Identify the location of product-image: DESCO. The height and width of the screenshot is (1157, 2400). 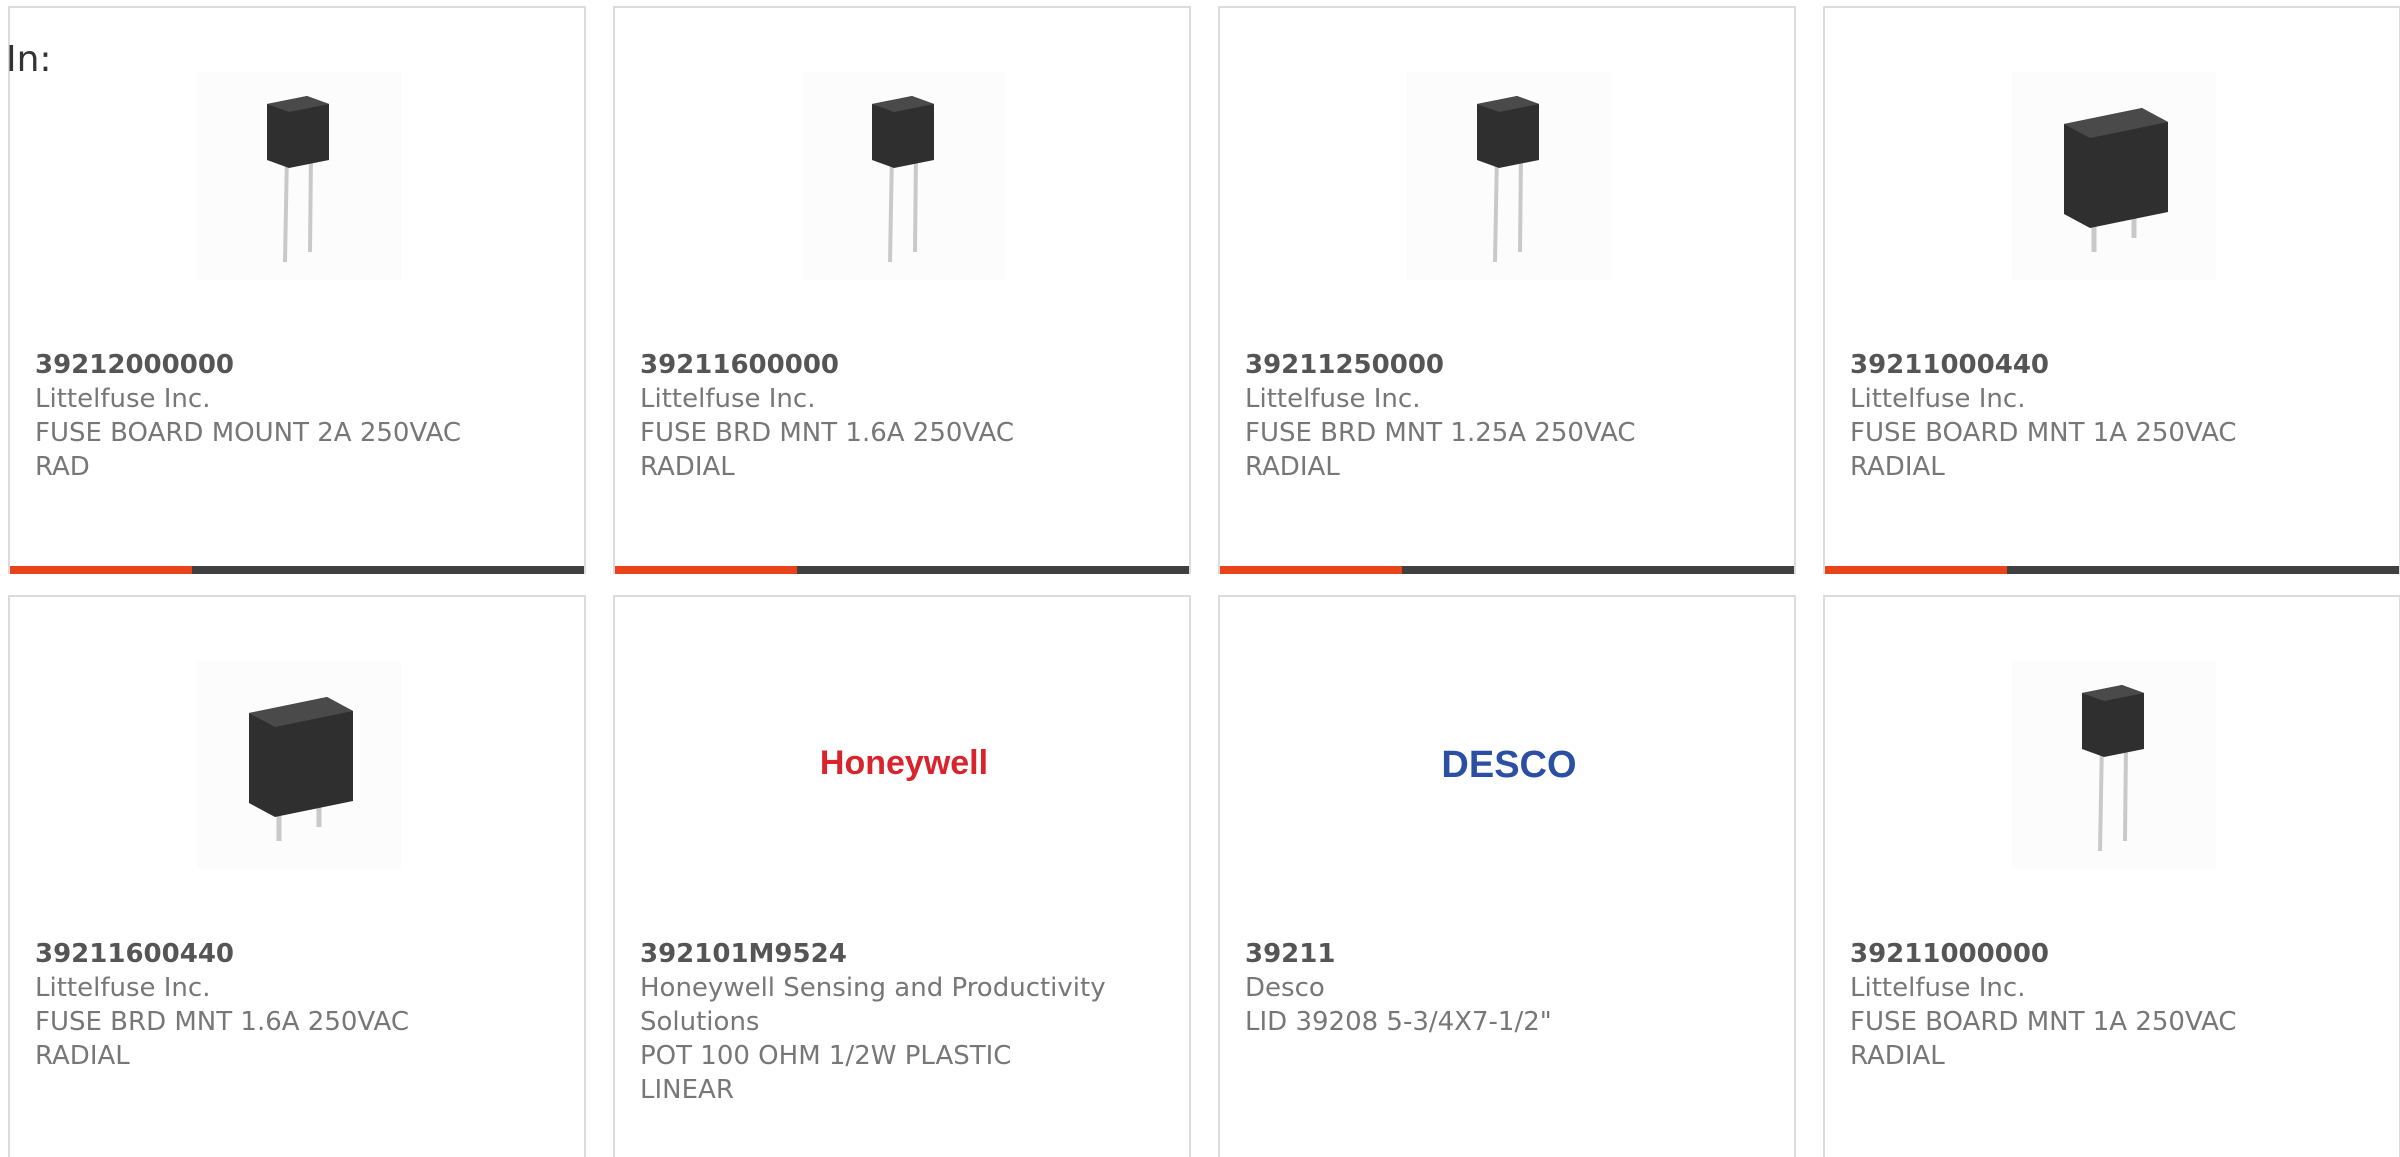
(1509, 765).